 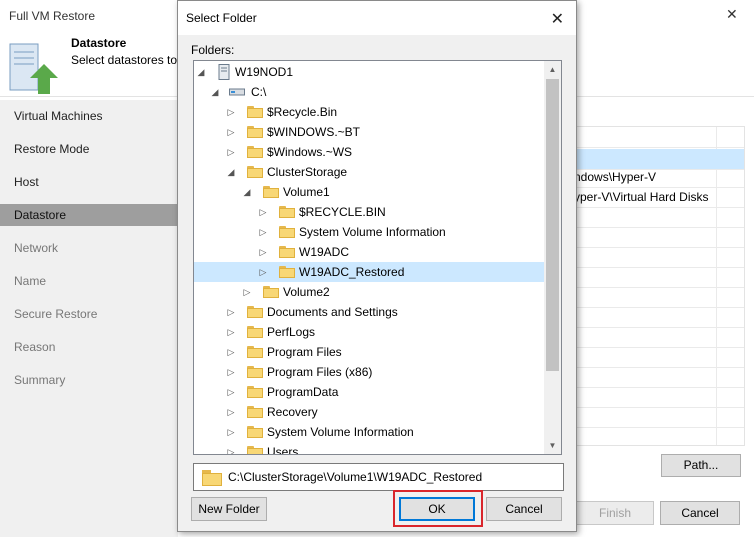 I want to click on datastore-grid: ndows\Hyper-V yper-V\Virtual Hard Disks, so click(x=659, y=286).